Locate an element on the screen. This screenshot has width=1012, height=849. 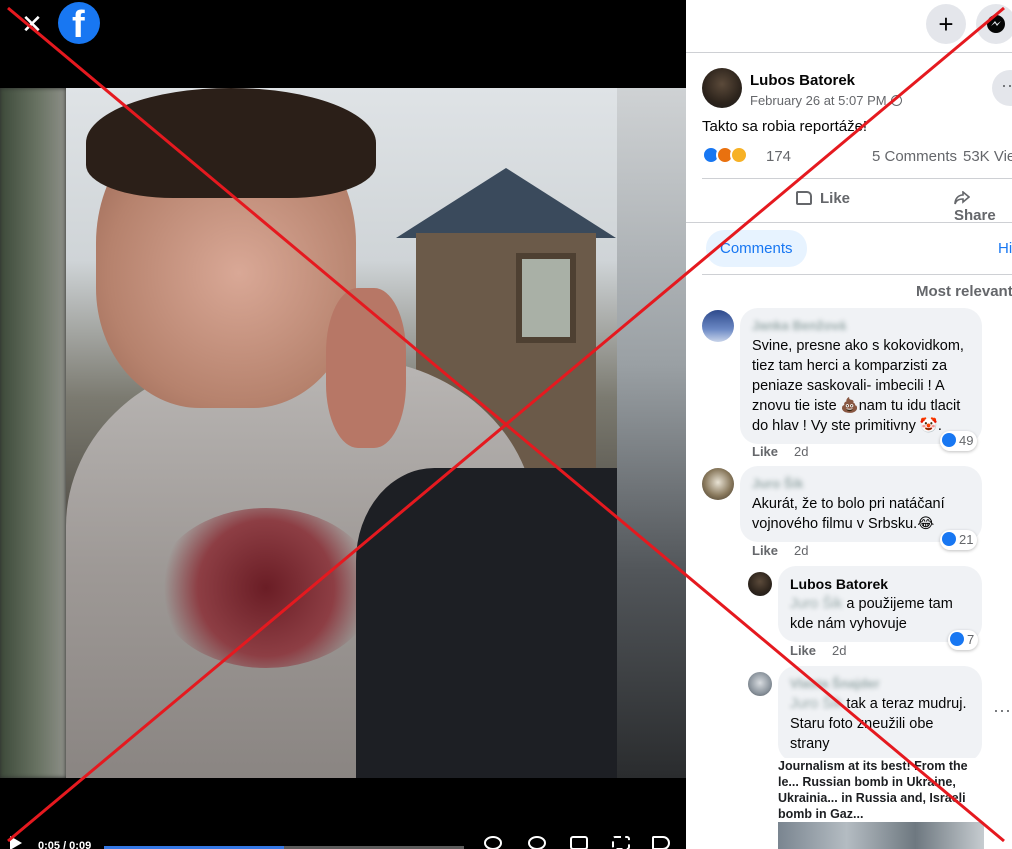
post-author: Lubos Batorek is located at coordinates (802, 80).